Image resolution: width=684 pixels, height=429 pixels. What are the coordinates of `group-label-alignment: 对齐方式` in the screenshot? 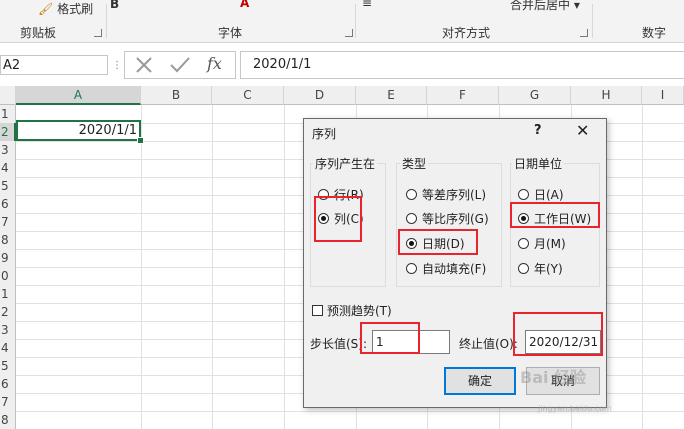 It's located at (466, 33).